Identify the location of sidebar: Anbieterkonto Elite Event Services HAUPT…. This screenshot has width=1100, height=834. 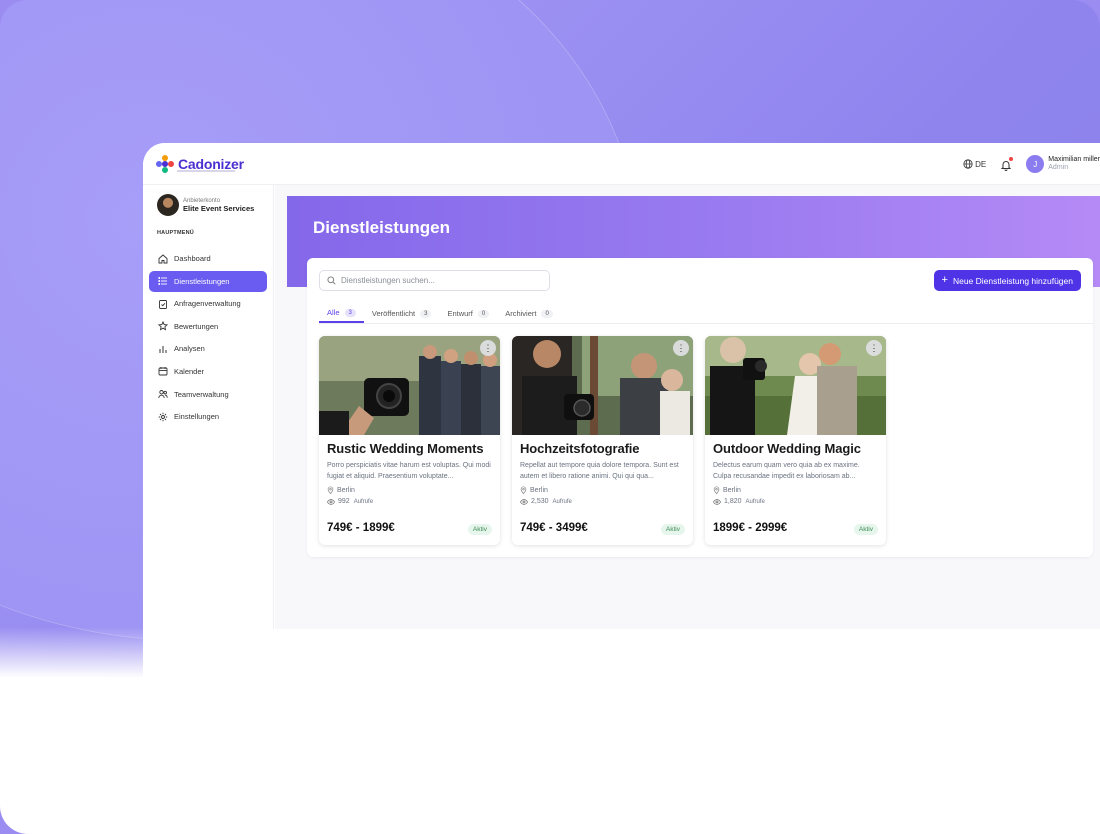
(208, 407).